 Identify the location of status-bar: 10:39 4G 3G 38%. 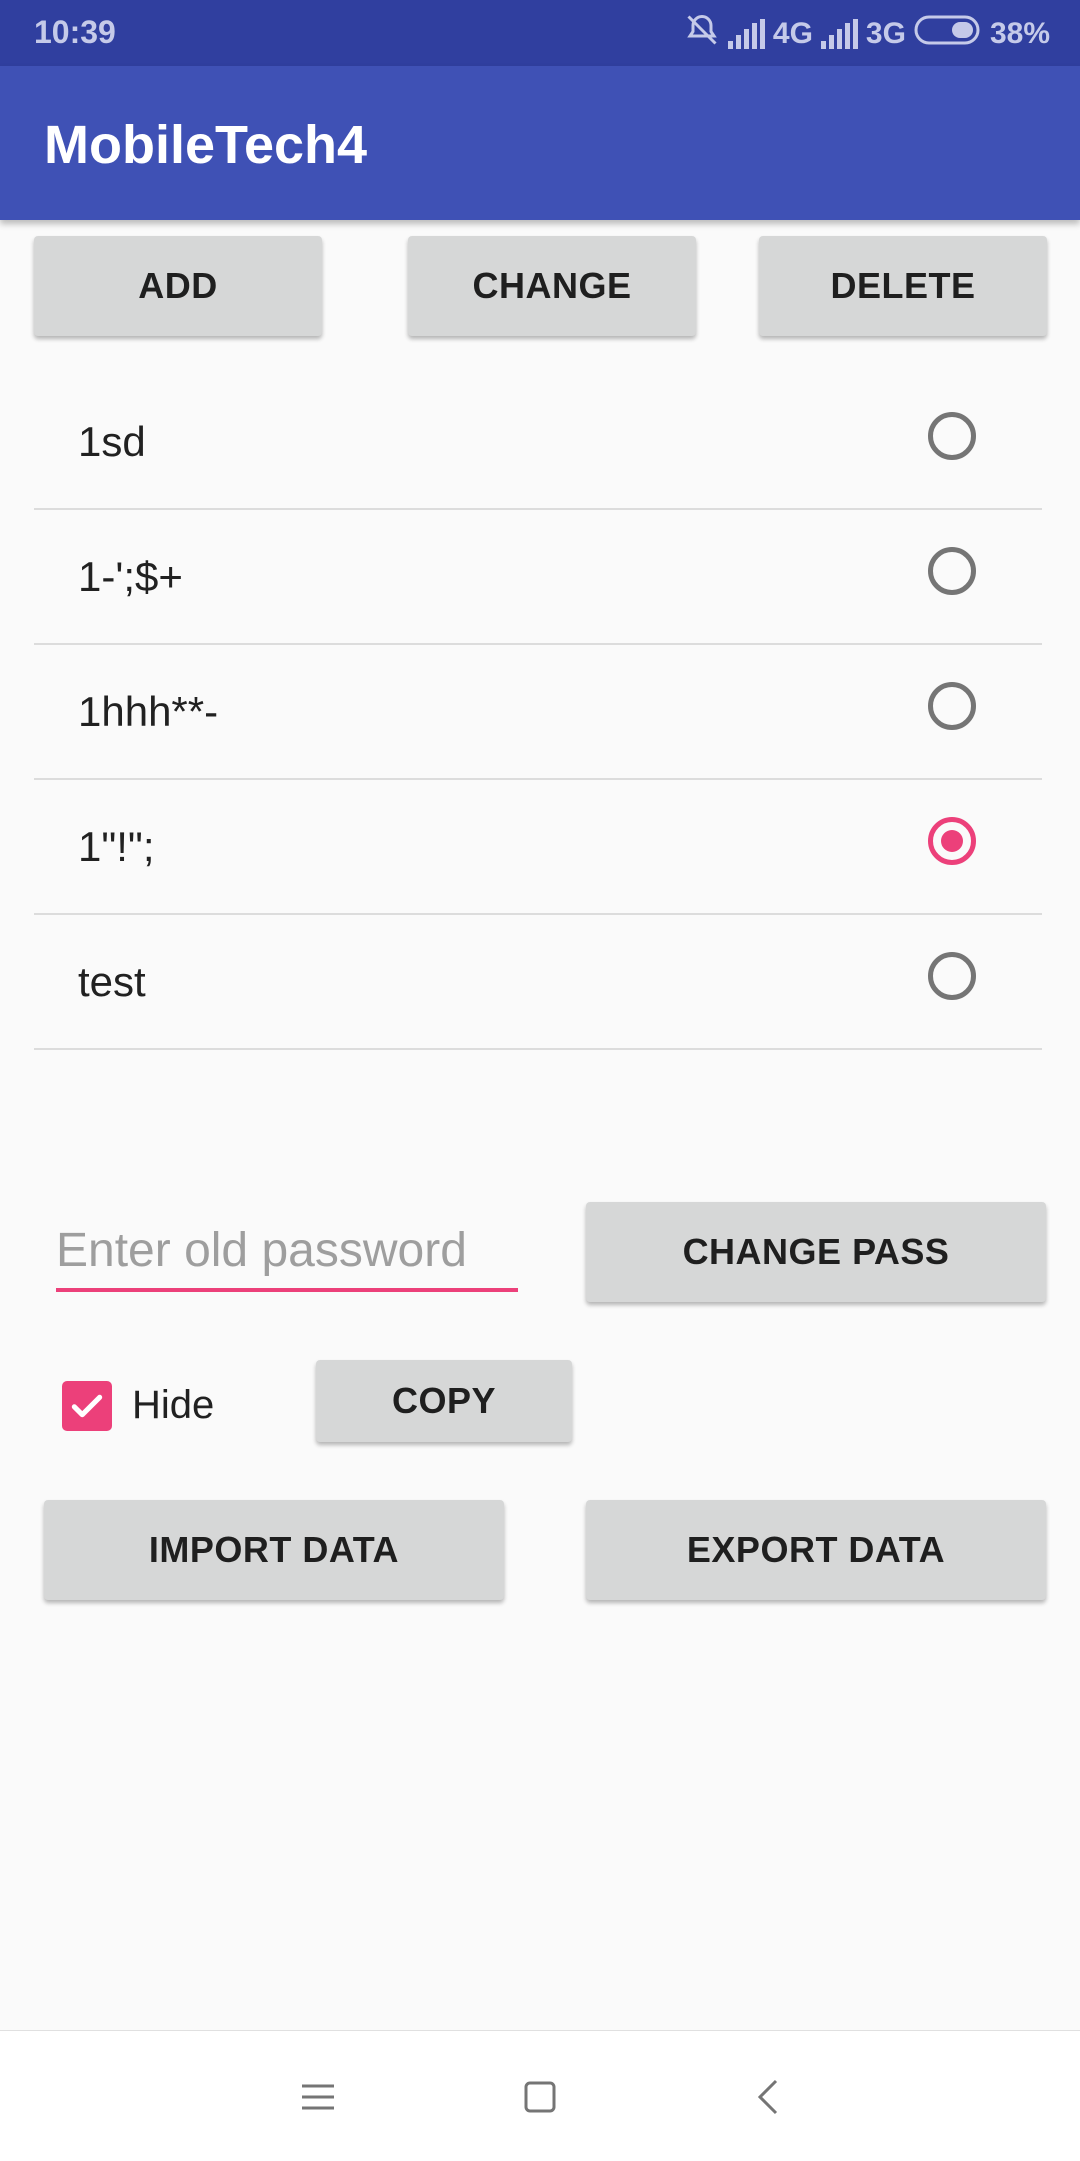
(540, 33).